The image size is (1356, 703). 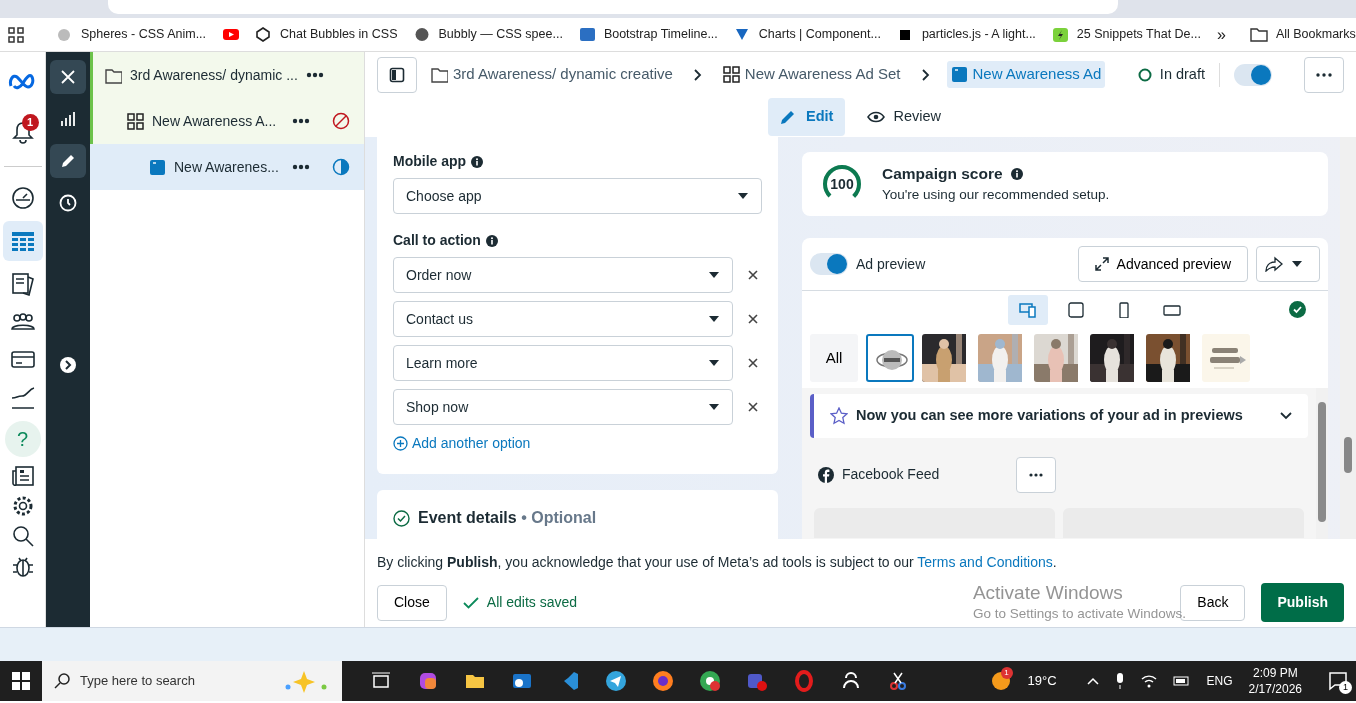 I want to click on bar-chart-icon, so click(x=68, y=119).